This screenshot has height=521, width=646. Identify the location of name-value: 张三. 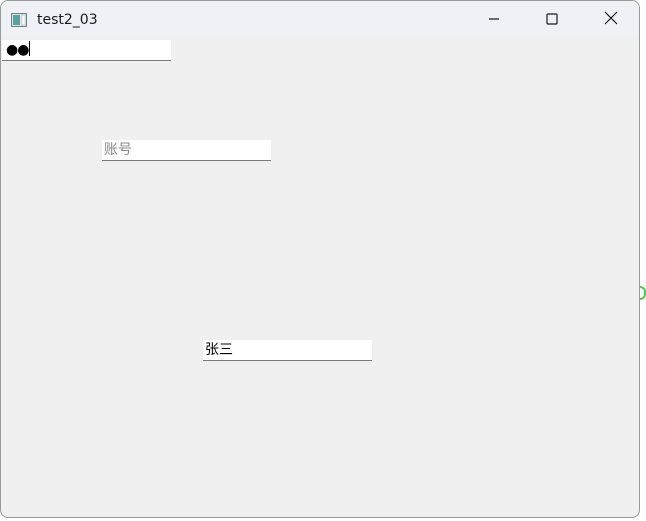
(219, 350).